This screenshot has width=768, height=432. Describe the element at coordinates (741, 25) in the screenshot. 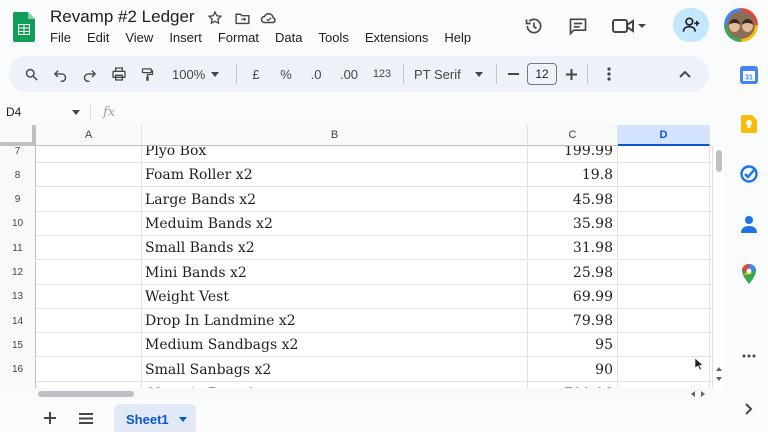

I see `account-avatar` at that location.